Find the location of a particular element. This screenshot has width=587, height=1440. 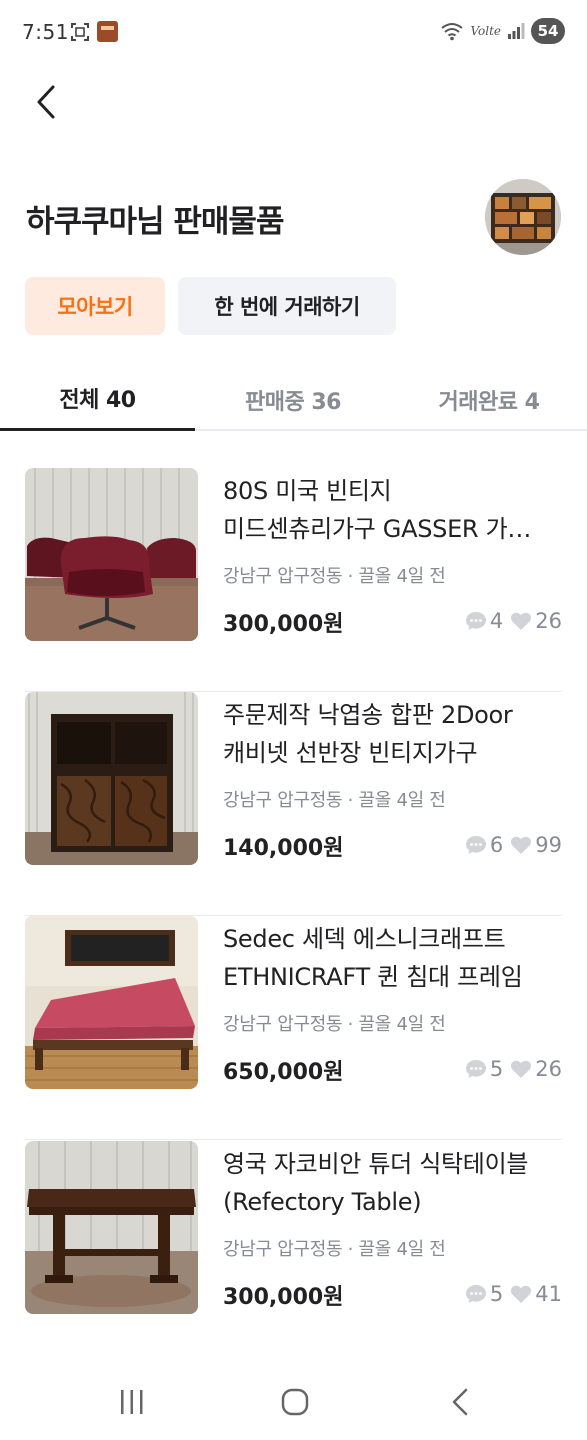

status-time: 7:51 is located at coordinates (45, 32).